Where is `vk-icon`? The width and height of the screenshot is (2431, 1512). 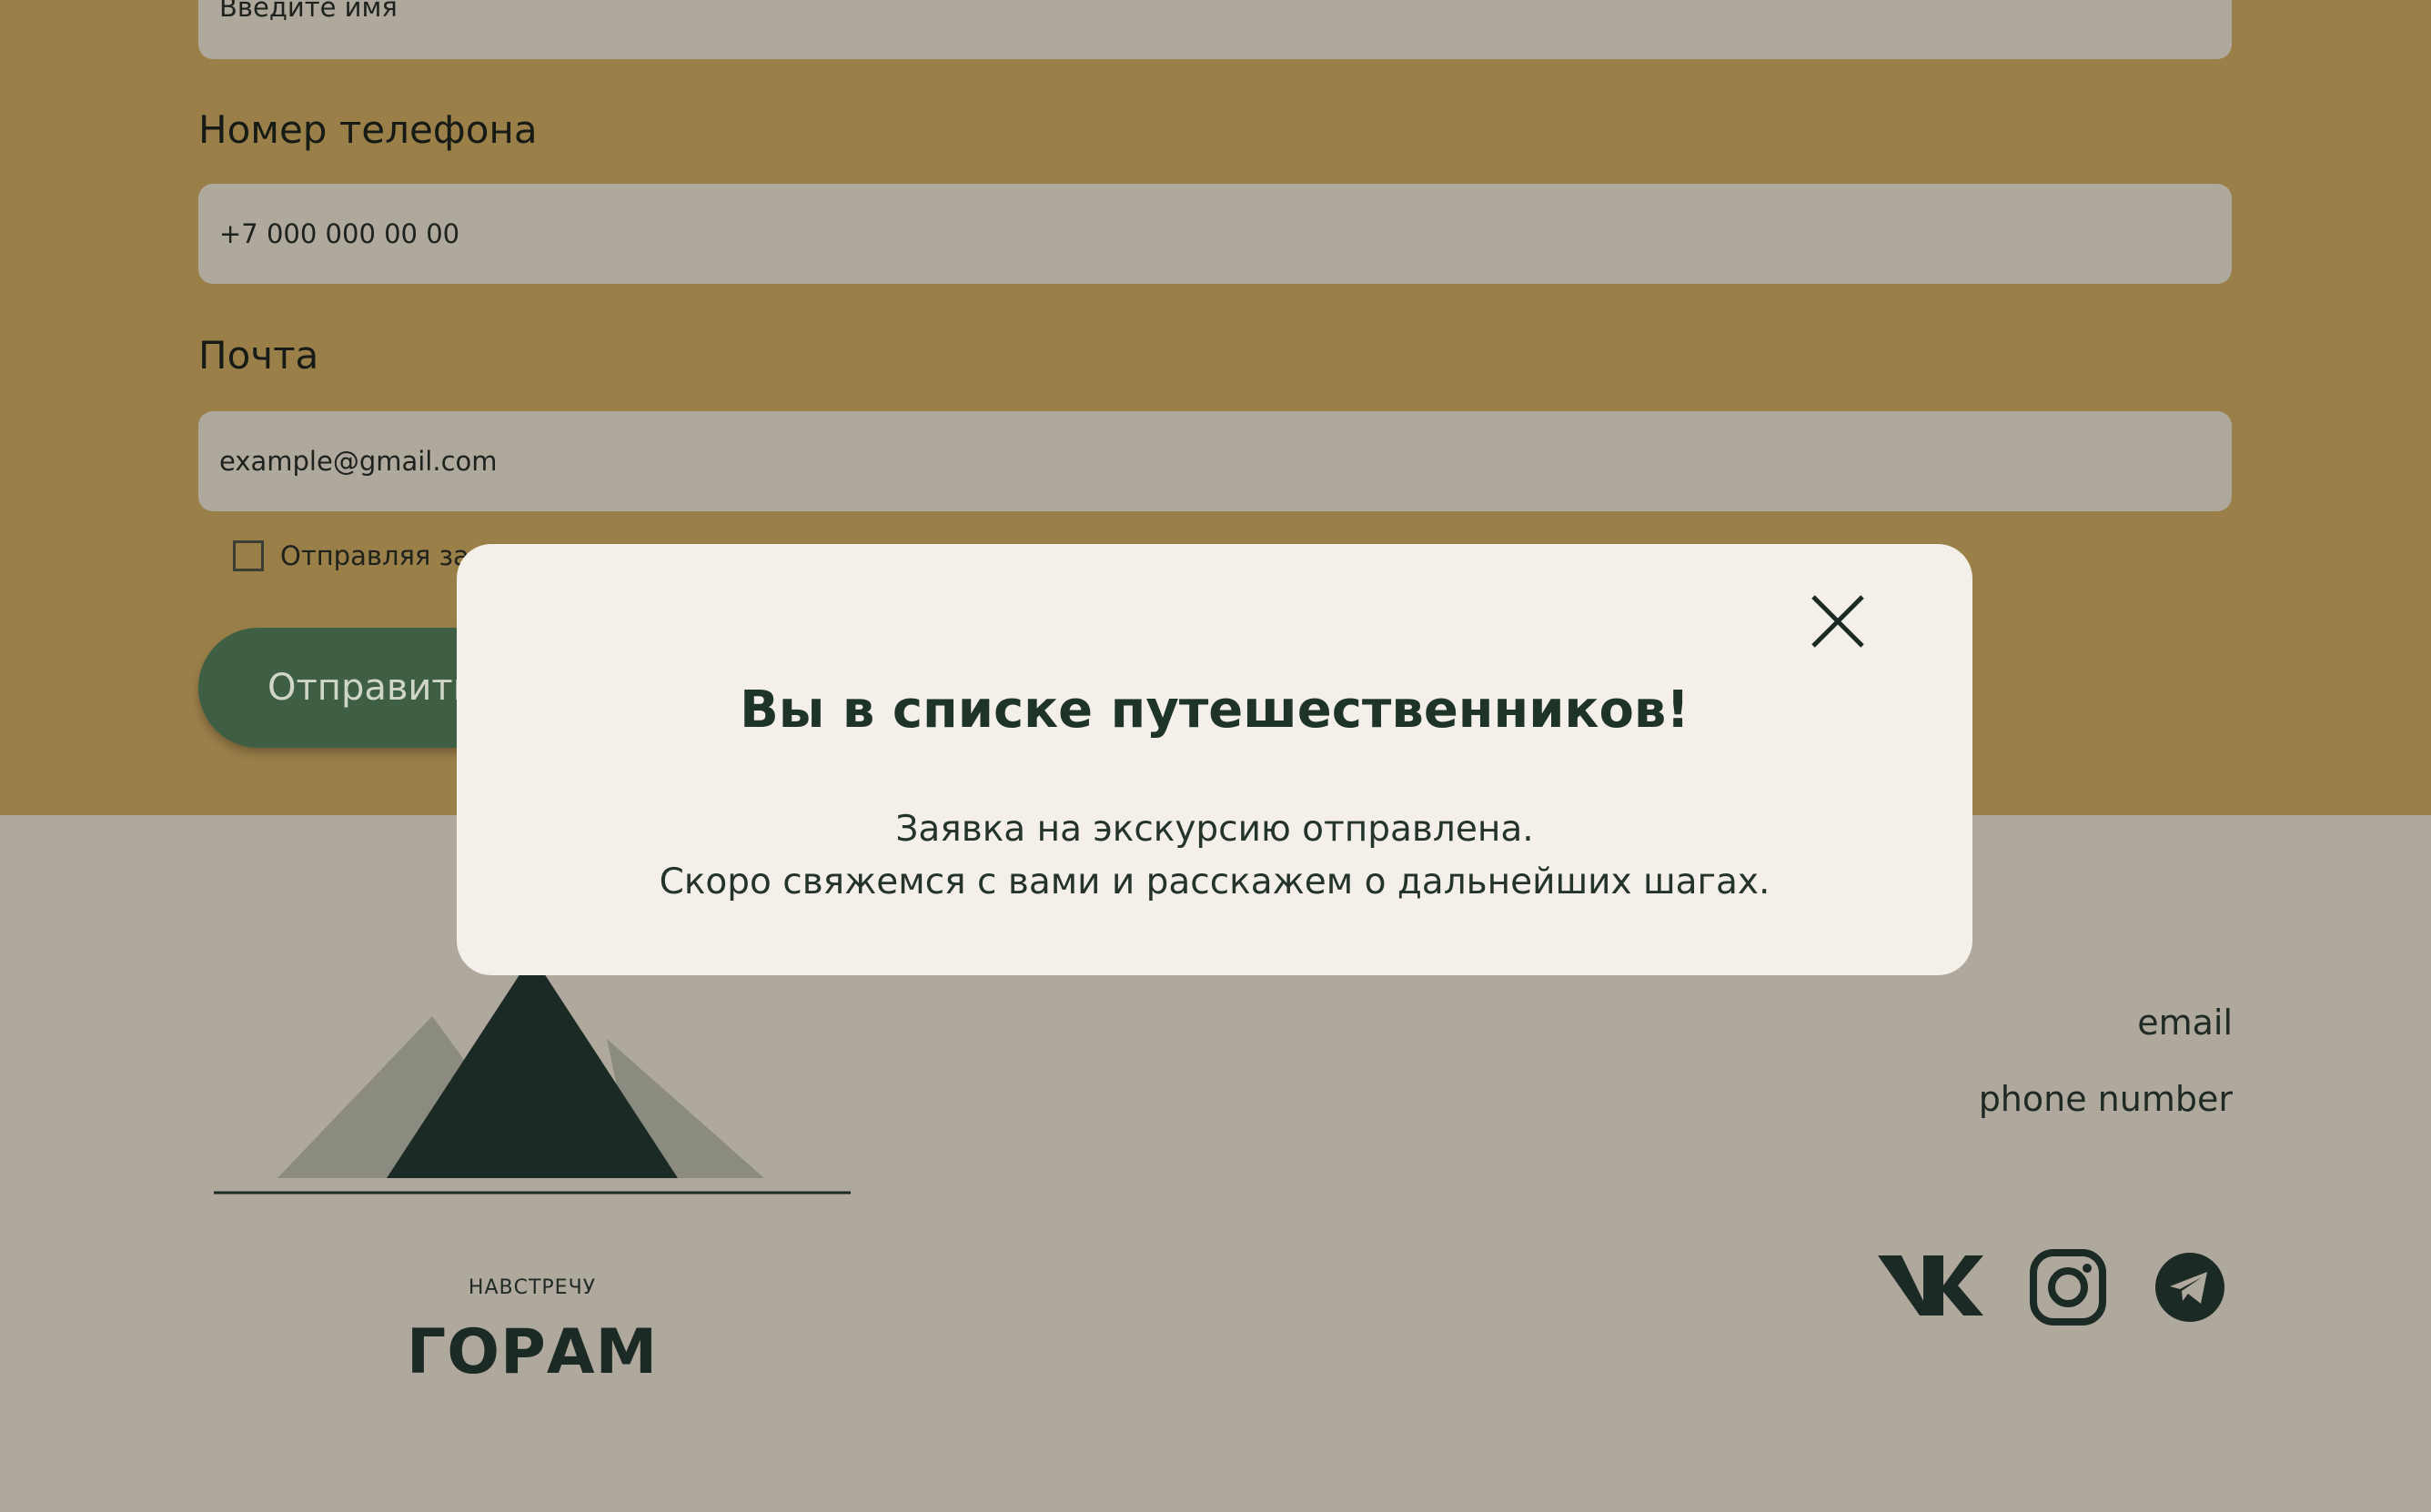
vk-icon is located at coordinates (1930, 1281).